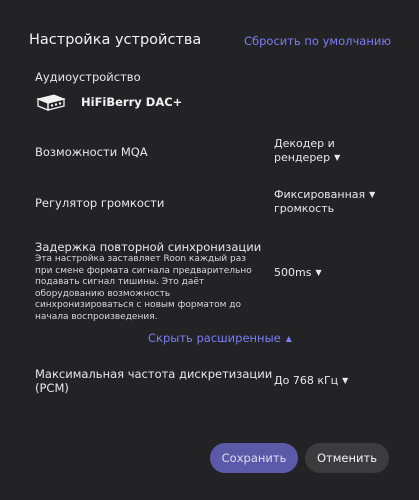 The image size is (419, 500). I want to click on cancel-button: Отменить, so click(347, 458).